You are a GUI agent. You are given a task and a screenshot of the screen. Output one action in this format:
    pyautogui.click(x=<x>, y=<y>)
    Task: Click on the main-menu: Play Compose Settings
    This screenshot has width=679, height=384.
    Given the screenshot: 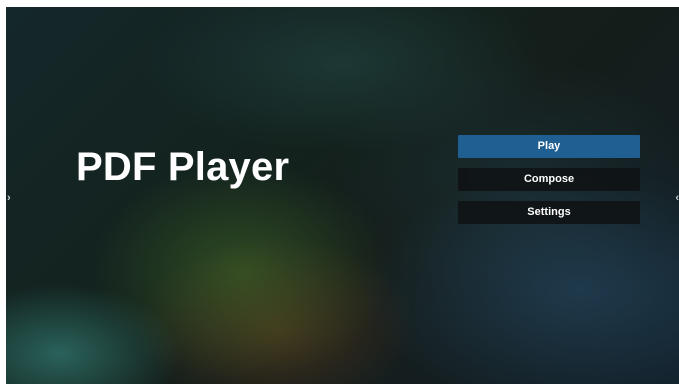 What is the action you would take?
    pyautogui.click(x=549, y=184)
    